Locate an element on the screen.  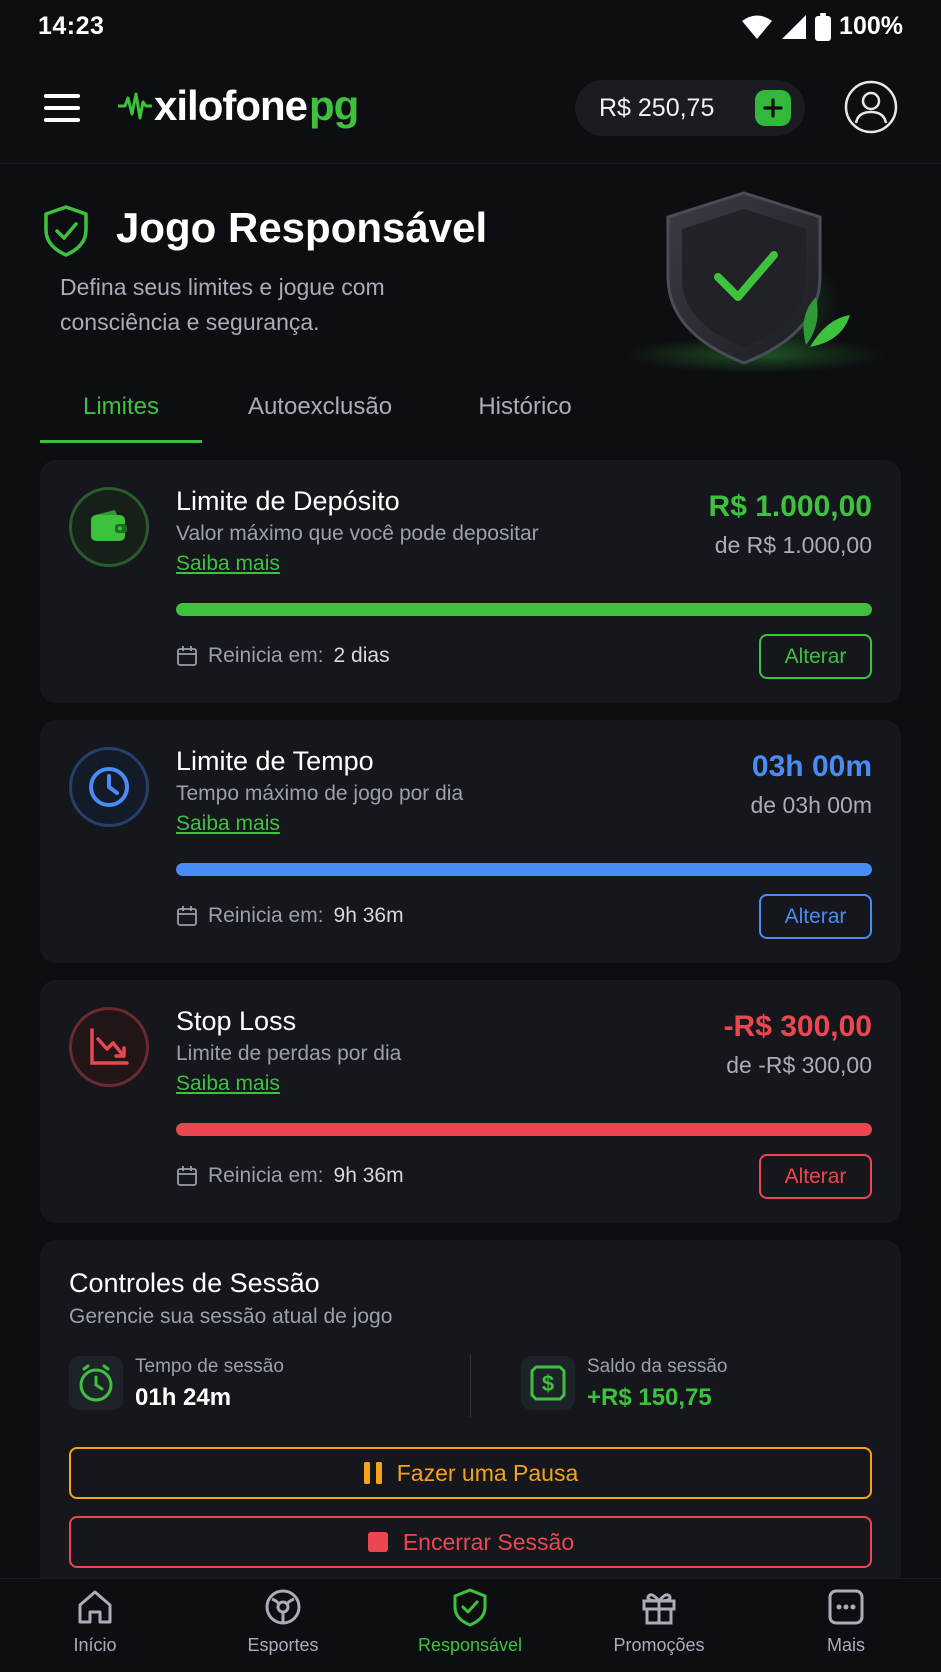
end-session-label: Encerrar Sessão is located at coordinates (488, 1541).